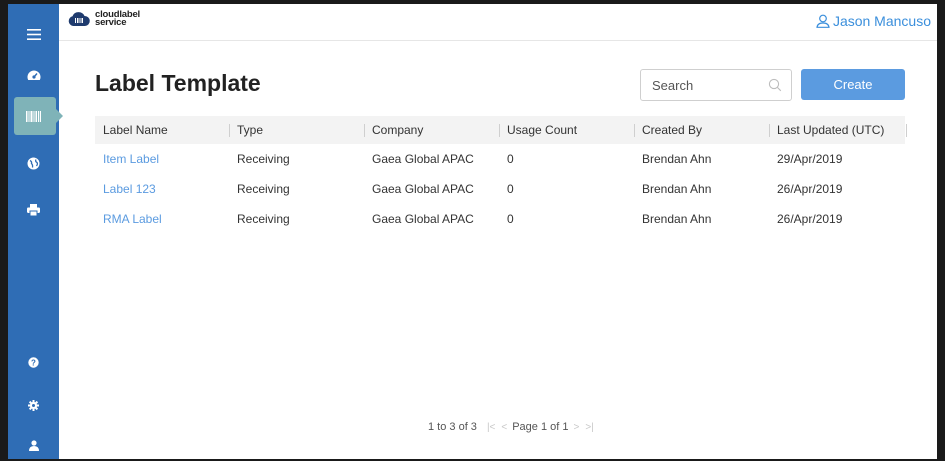  What do you see at coordinates (707, 85) in the screenshot?
I see `search-input` at bounding box center [707, 85].